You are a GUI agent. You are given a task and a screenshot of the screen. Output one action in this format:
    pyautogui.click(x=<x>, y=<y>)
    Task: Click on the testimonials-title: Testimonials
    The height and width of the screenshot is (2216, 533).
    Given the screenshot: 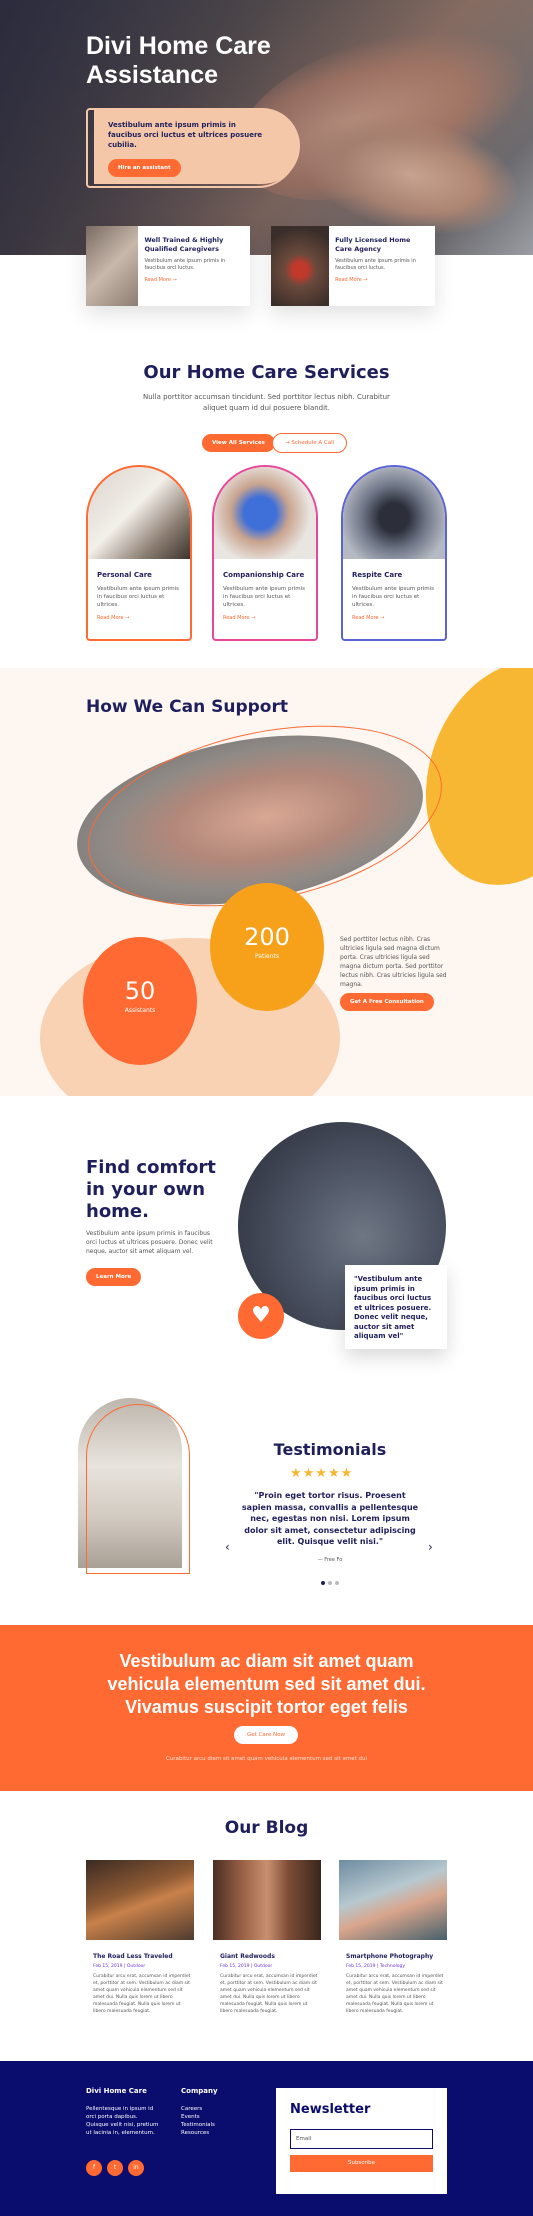 What is the action you would take?
    pyautogui.click(x=330, y=1449)
    